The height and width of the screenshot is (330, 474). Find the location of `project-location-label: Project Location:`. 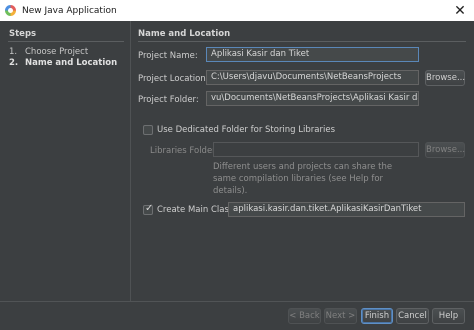

project-location-label: Project Location: is located at coordinates (173, 79).